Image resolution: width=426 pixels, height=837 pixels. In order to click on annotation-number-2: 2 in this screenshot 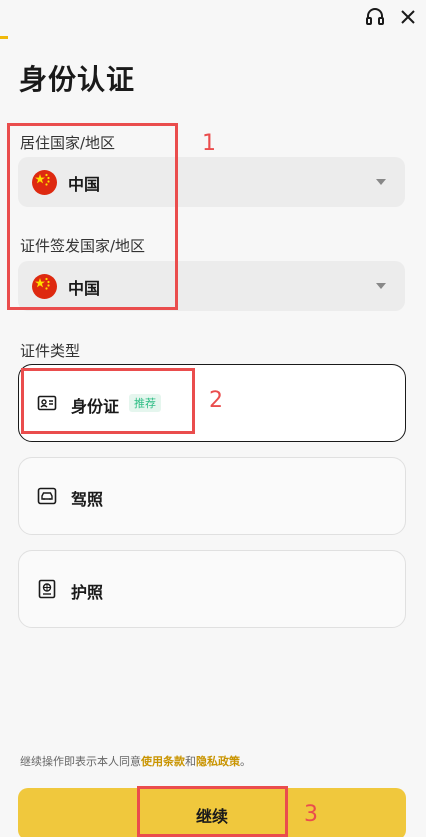, I will do `click(216, 400)`.